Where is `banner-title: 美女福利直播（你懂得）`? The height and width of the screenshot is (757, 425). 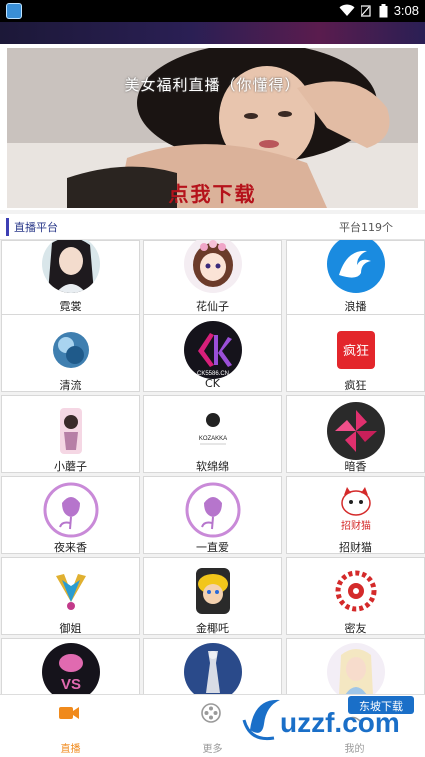
banner-title: 美女福利直播（你懂得） is located at coordinates (212, 85).